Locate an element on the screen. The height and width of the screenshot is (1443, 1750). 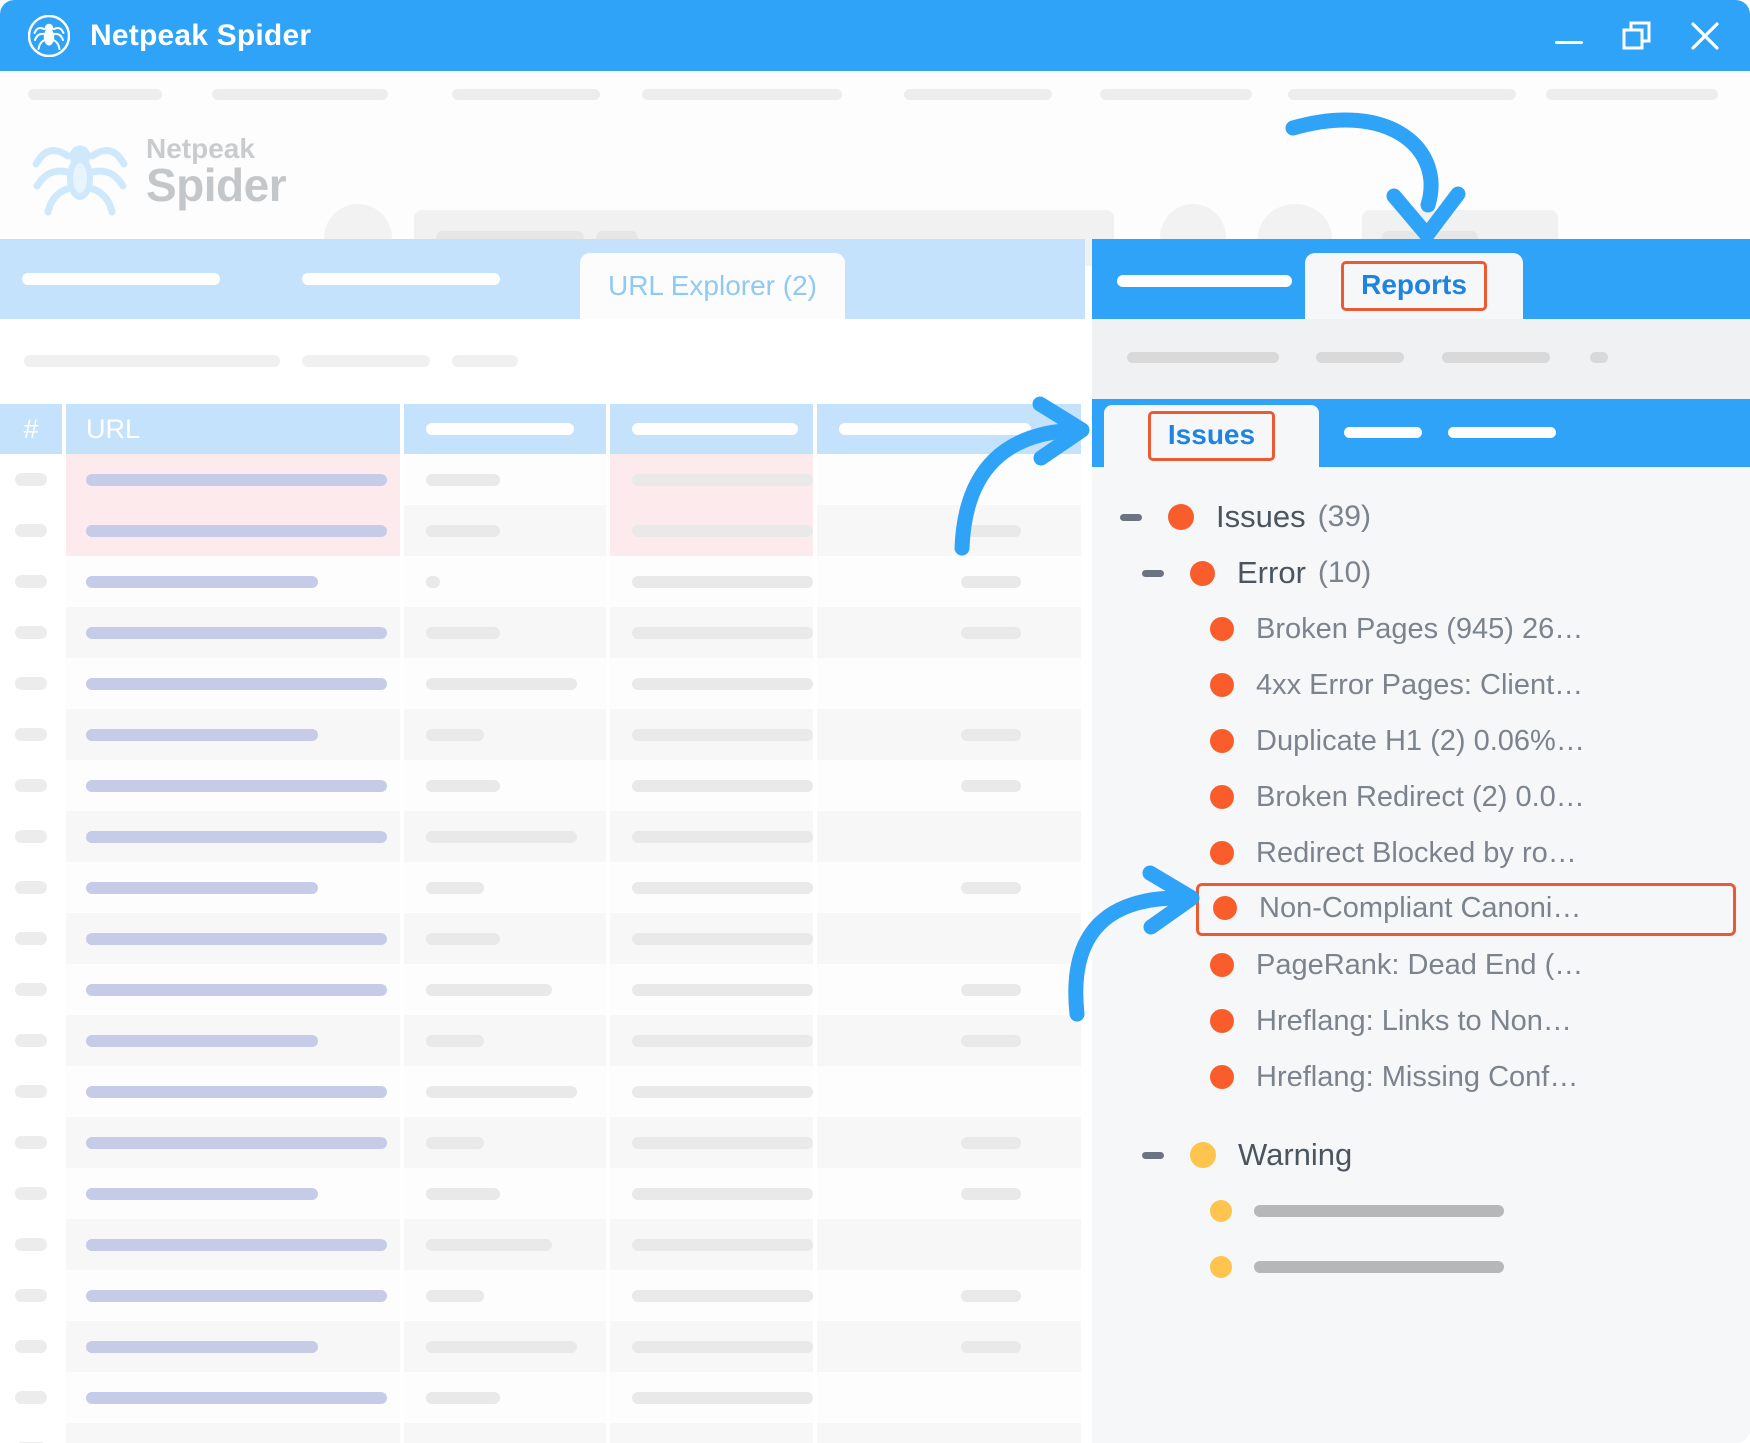
issue-tree-item: Warning is located at coordinates (1421, 1155).